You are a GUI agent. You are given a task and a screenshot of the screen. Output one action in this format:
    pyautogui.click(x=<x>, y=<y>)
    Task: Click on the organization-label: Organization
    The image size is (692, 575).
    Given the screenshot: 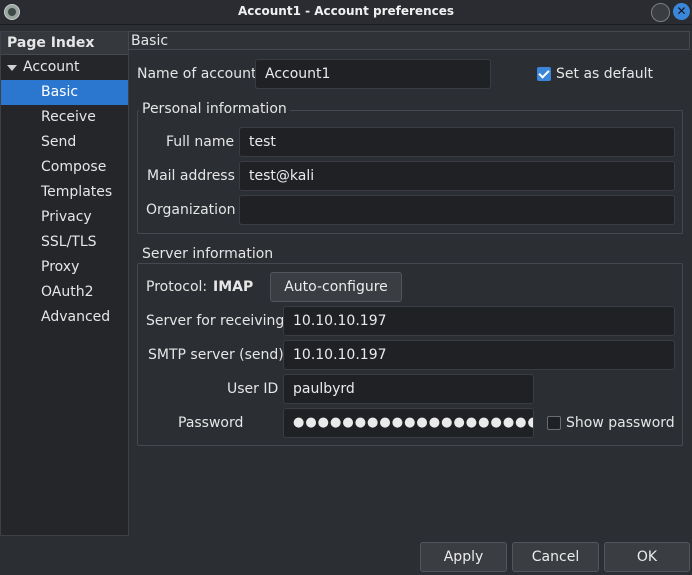 What is the action you would take?
    pyautogui.click(x=191, y=210)
    